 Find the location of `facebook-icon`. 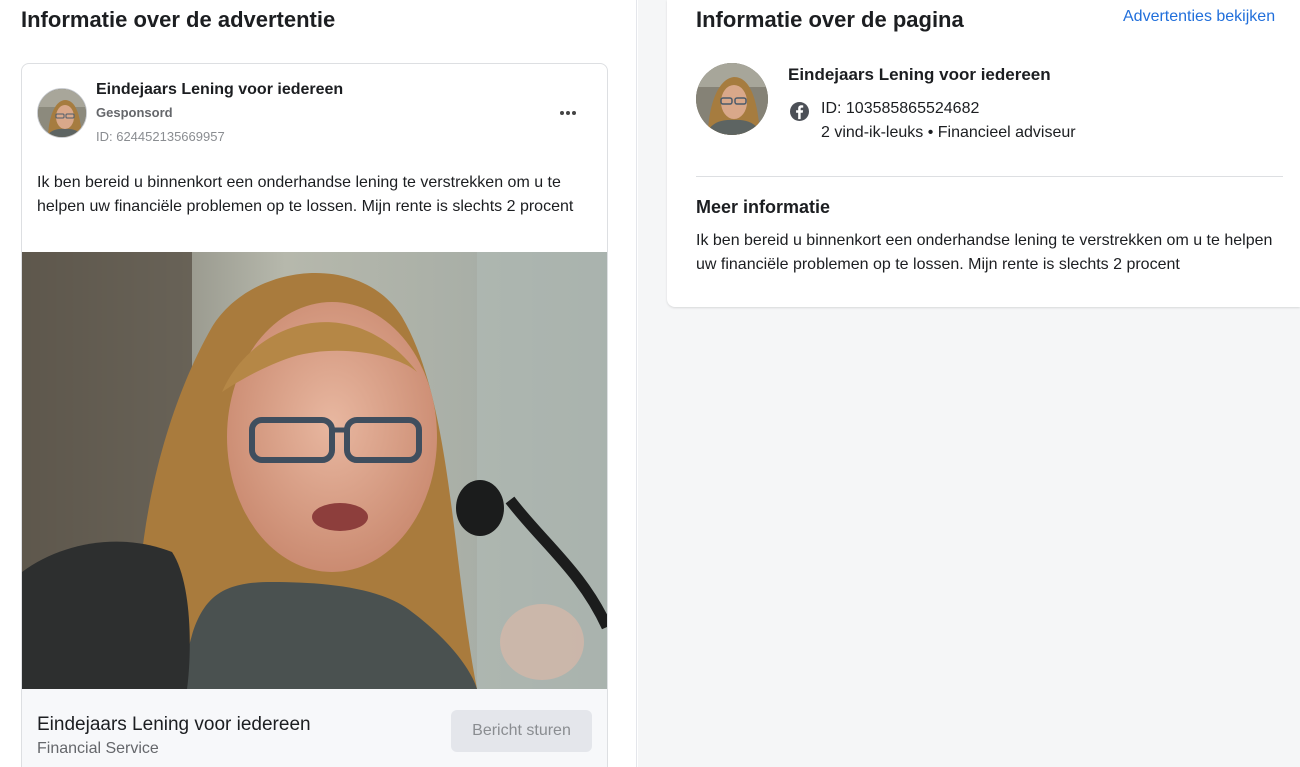

facebook-icon is located at coordinates (799, 111).